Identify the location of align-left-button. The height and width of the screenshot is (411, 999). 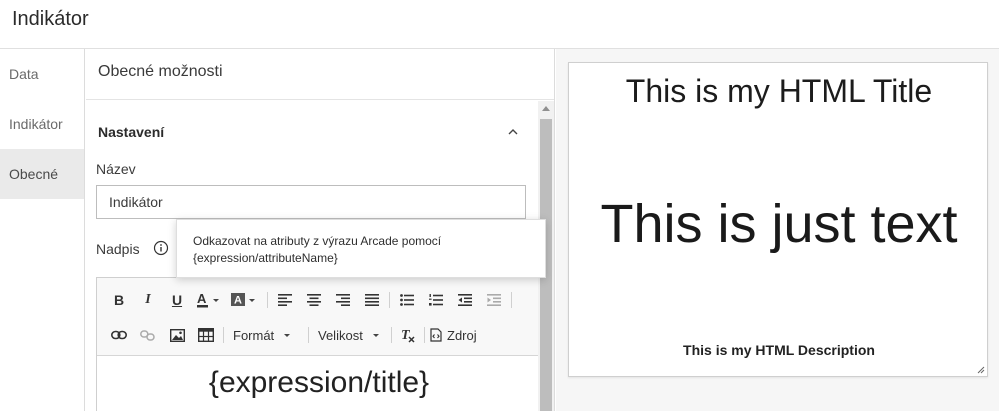
(285, 300).